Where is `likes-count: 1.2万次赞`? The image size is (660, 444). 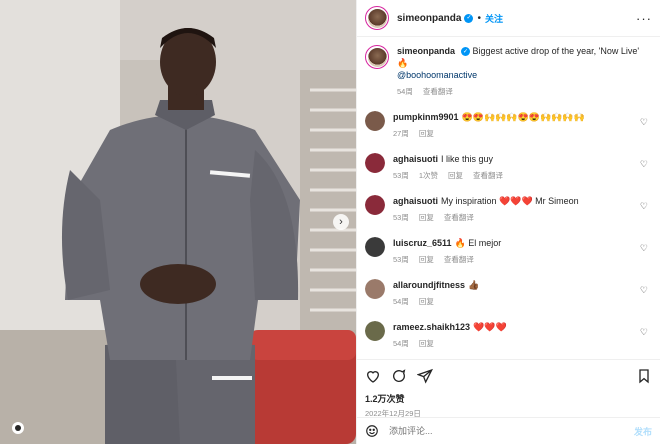 likes-count: 1.2万次赞 is located at coordinates (508, 398).